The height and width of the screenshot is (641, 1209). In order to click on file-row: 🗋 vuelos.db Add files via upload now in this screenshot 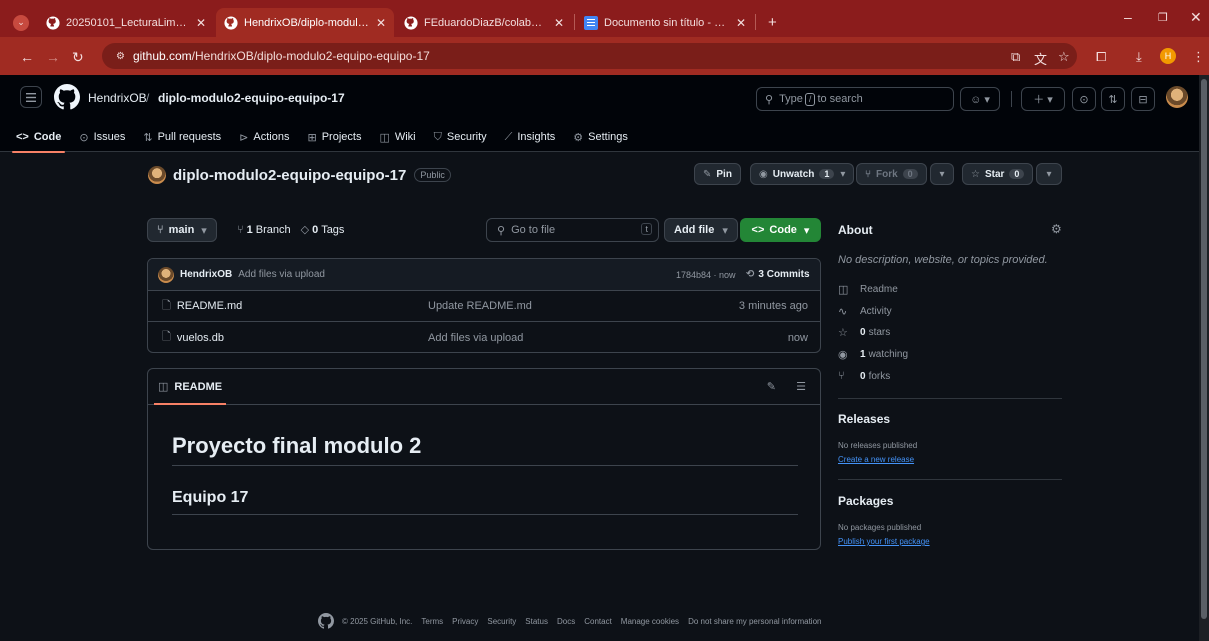, I will do `click(484, 337)`.